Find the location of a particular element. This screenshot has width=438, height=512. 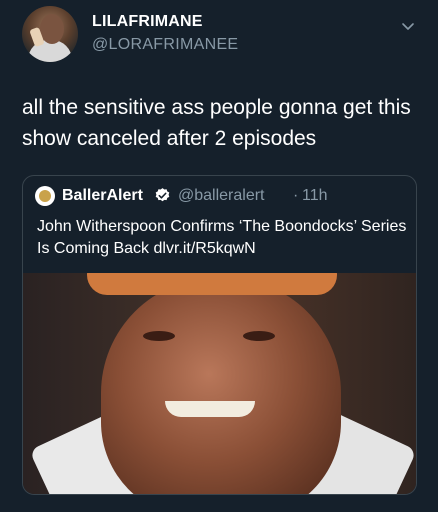

quoted-display-name: BallerAlert is located at coordinates (102, 196).